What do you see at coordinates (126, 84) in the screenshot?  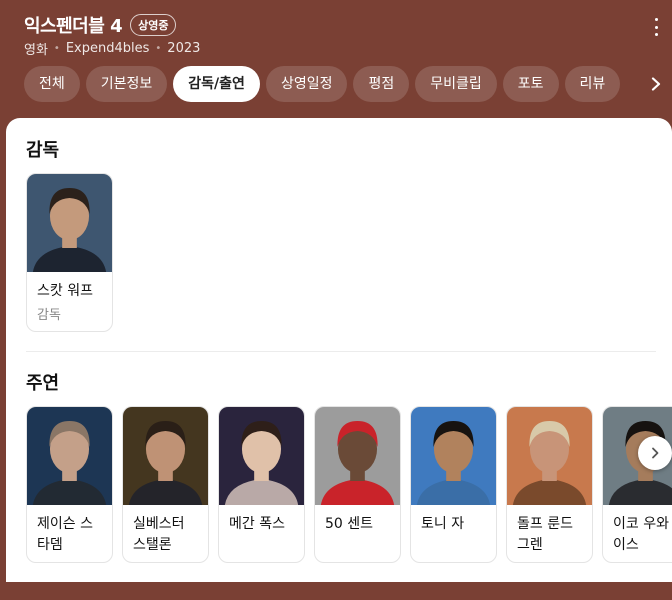 I see `tab-1: 기본정보` at bounding box center [126, 84].